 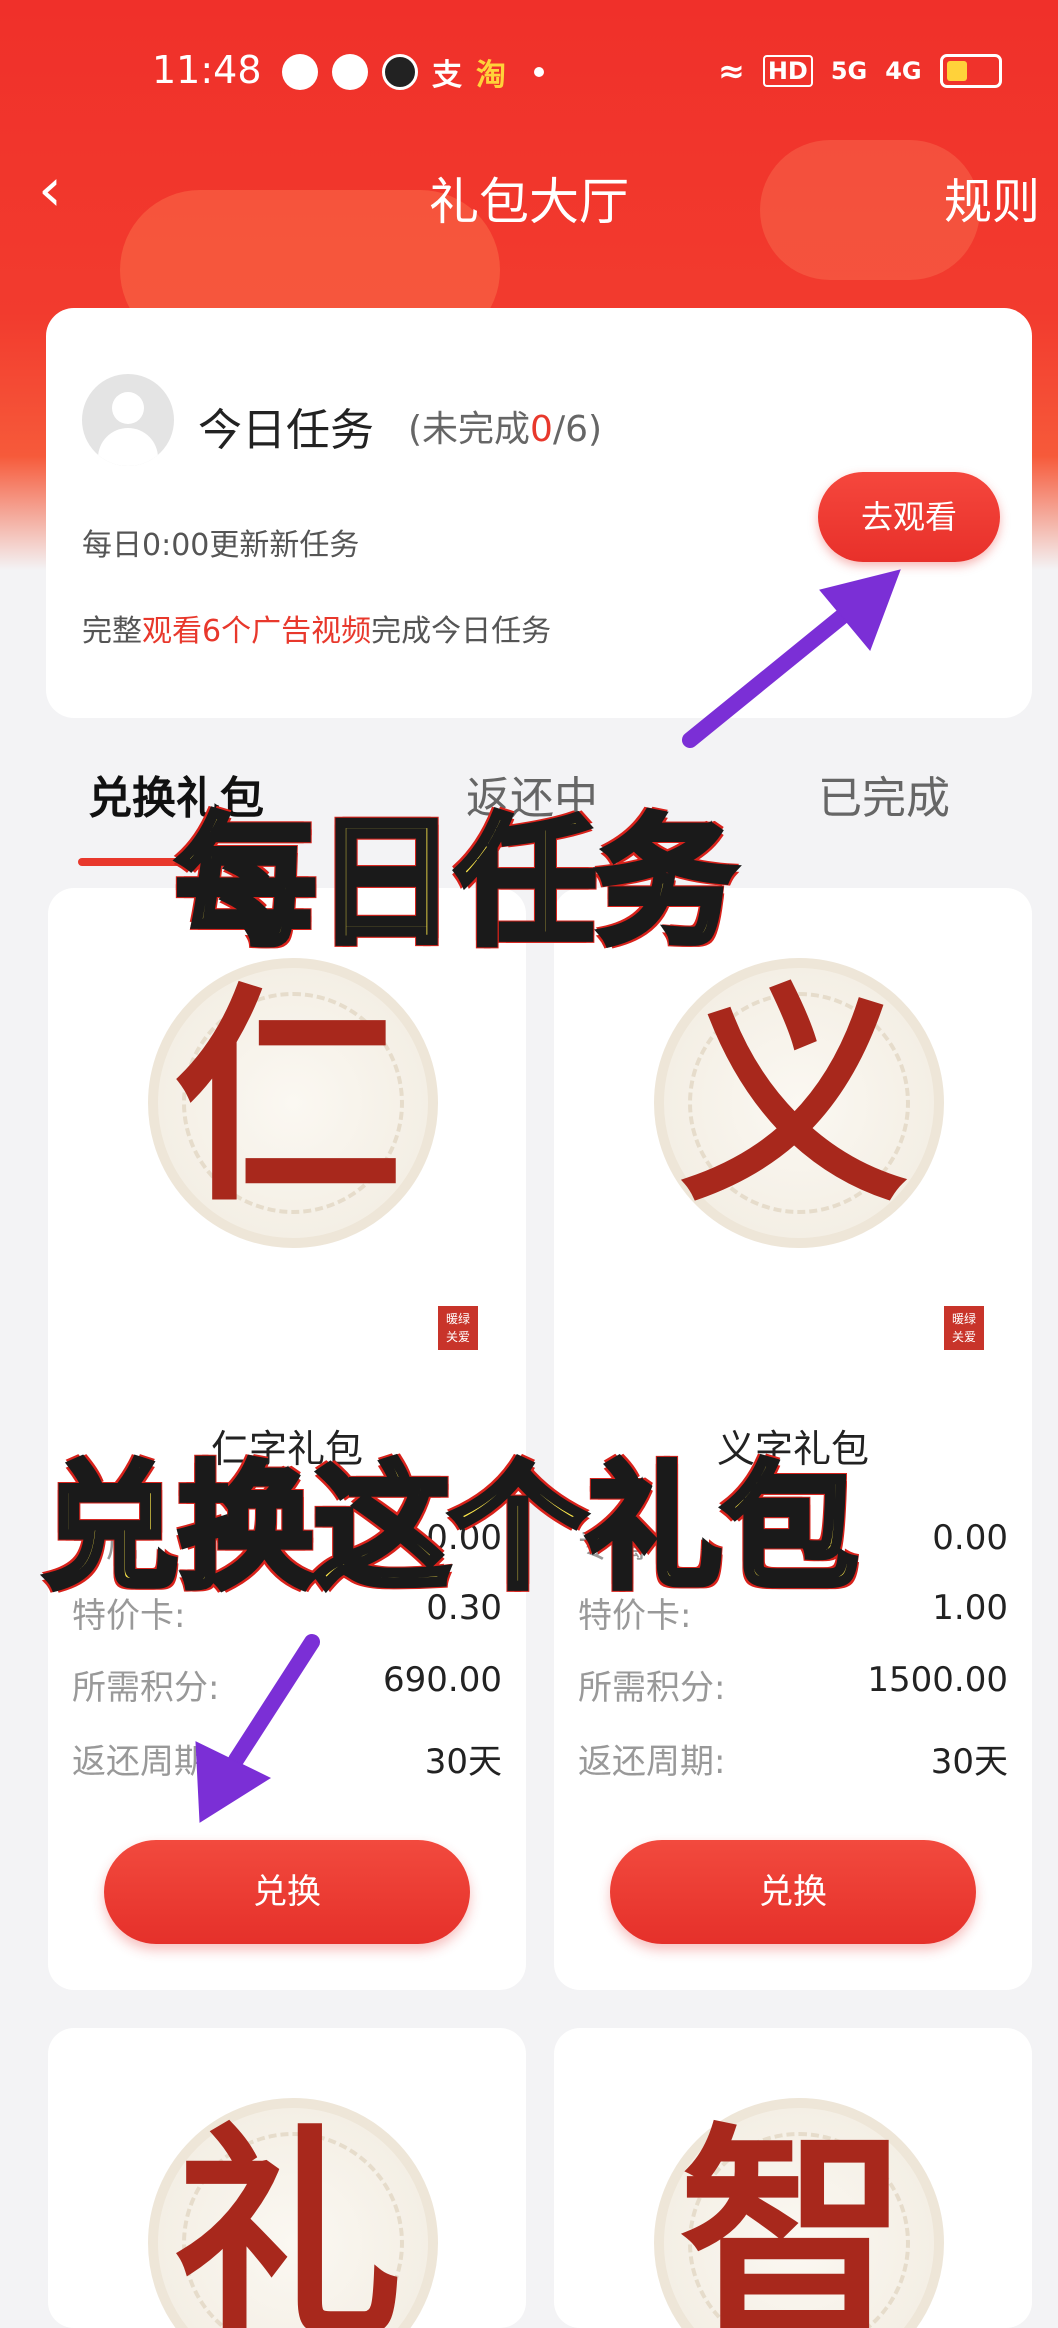 What do you see at coordinates (257, 1728) in the screenshot?
I see `arrow-to-redeem-icon` at bounding box center [257, 1728].